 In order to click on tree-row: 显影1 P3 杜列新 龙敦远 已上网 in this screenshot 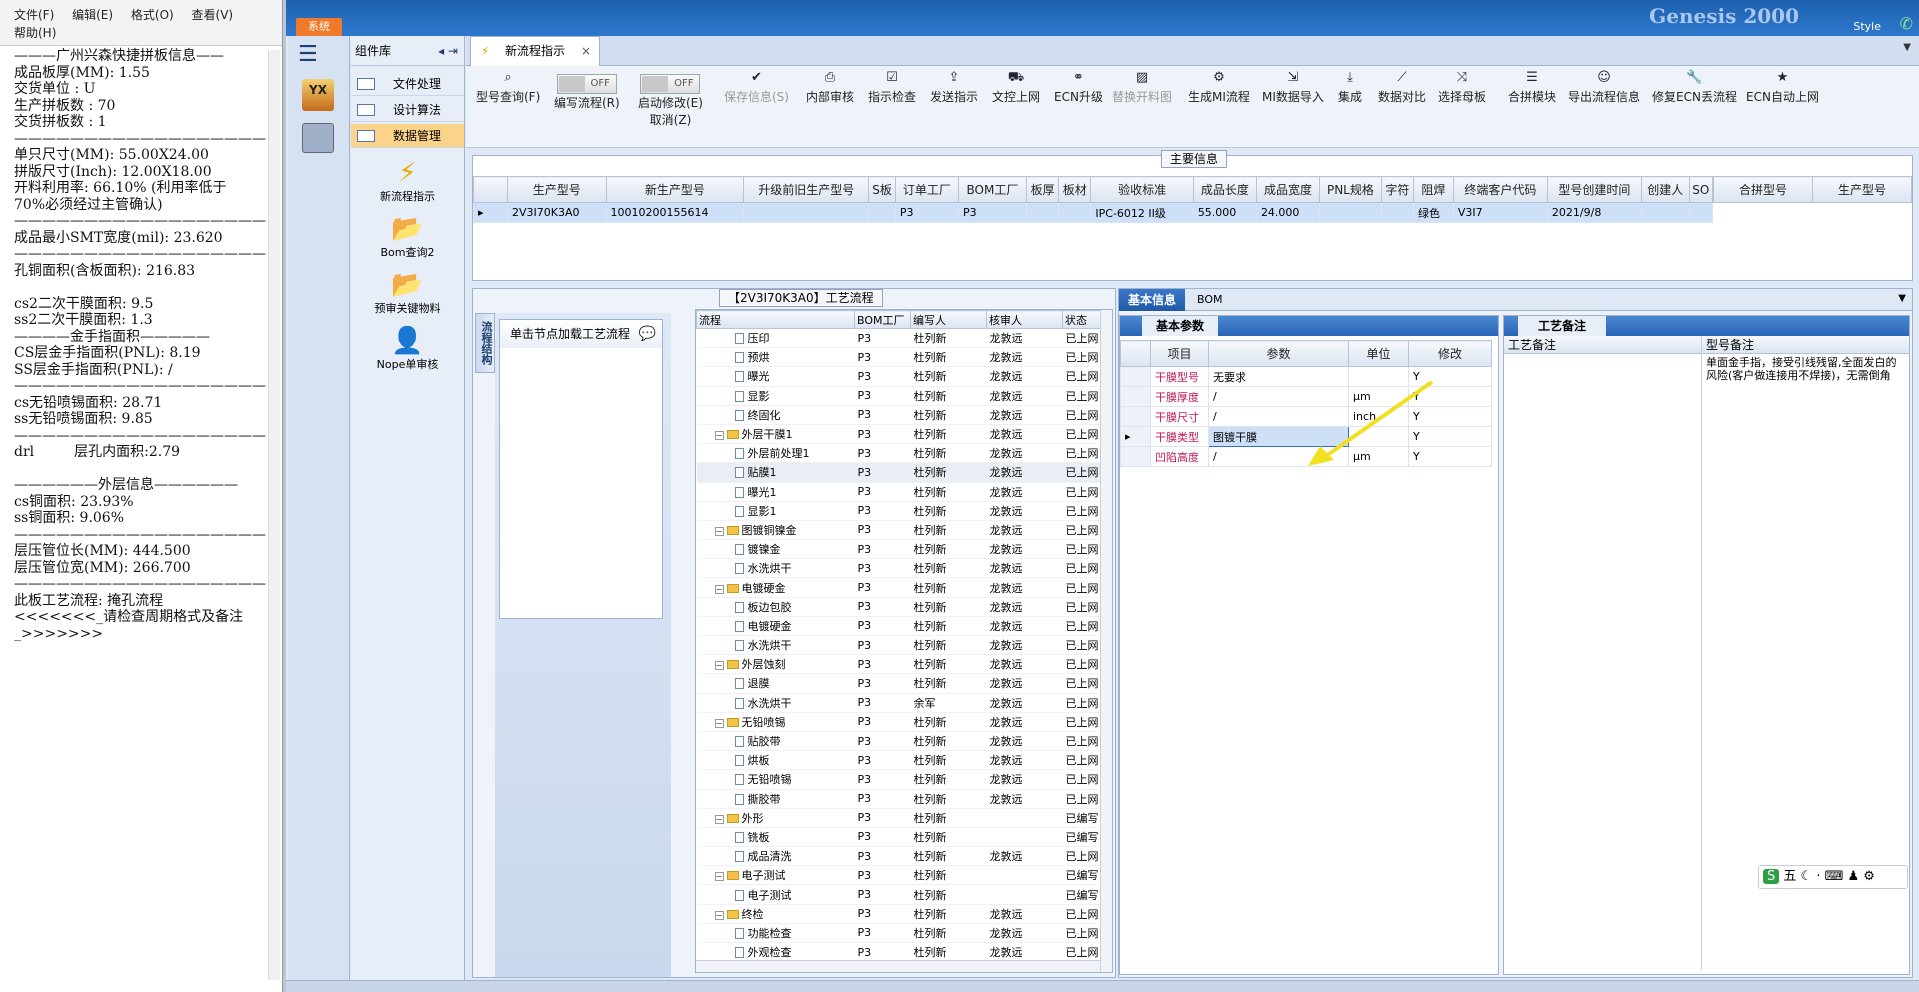, I will do `click(898, 511)`.